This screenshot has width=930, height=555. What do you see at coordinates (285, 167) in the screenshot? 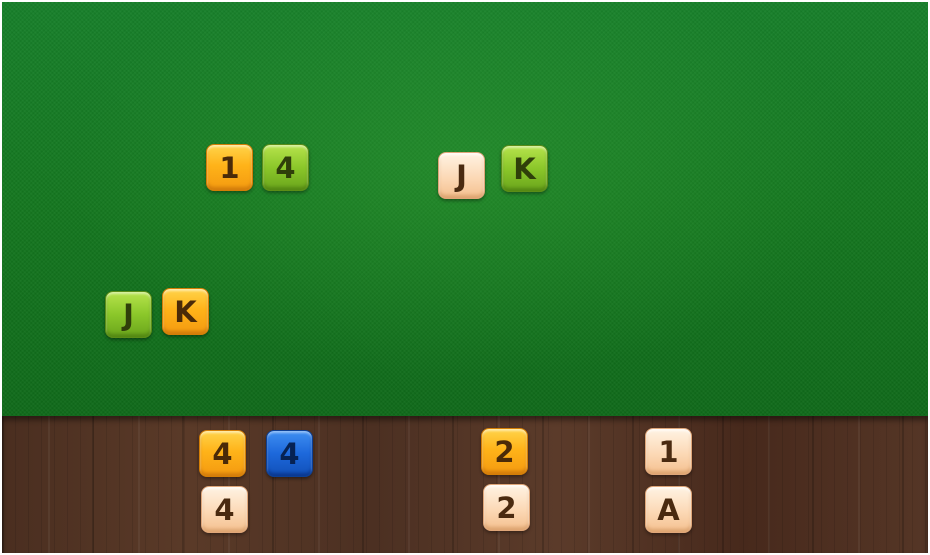
I see `table-tile: 4` at bounding box center [285, 167].